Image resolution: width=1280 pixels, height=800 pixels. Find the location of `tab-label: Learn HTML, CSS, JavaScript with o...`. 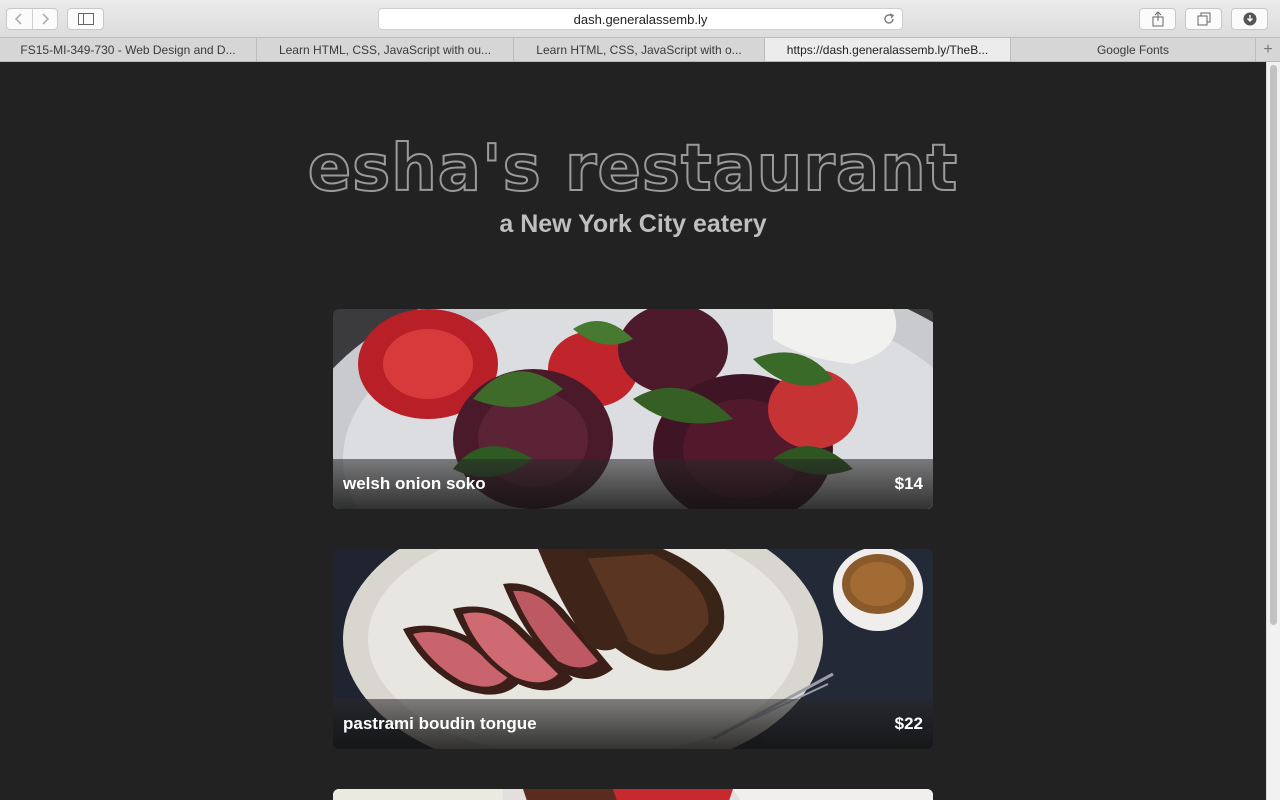

tab-label: Learn HTML, CSS, JavaScript with o... is located at coordinates (639, 49).